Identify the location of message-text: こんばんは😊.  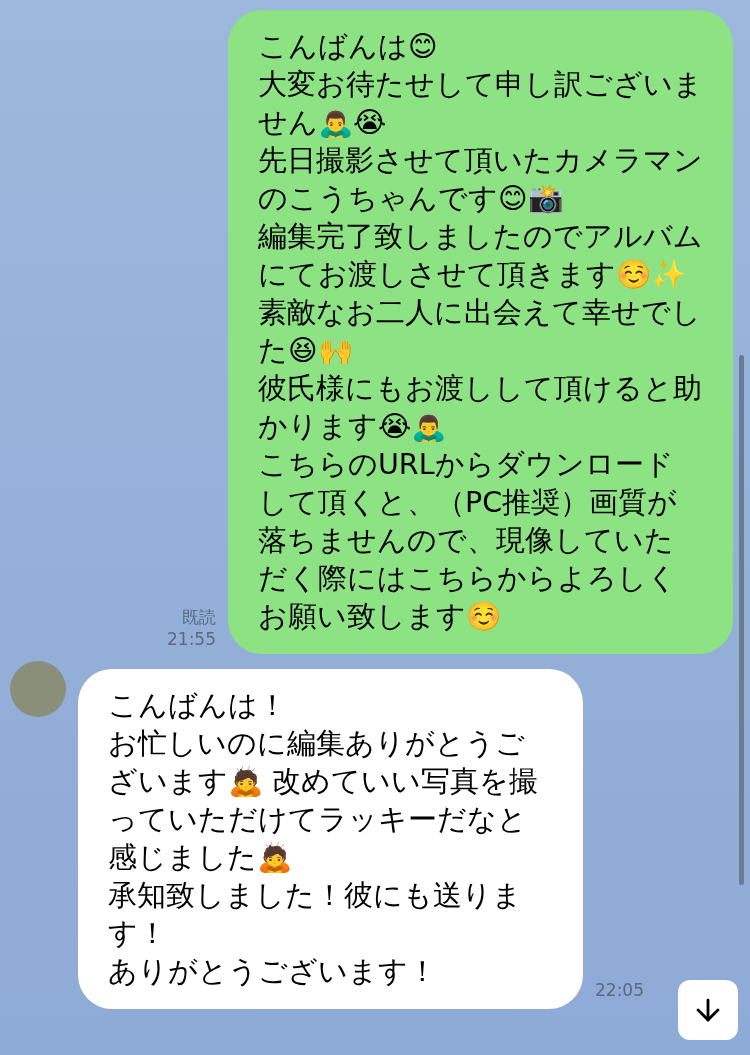
(348, 47).